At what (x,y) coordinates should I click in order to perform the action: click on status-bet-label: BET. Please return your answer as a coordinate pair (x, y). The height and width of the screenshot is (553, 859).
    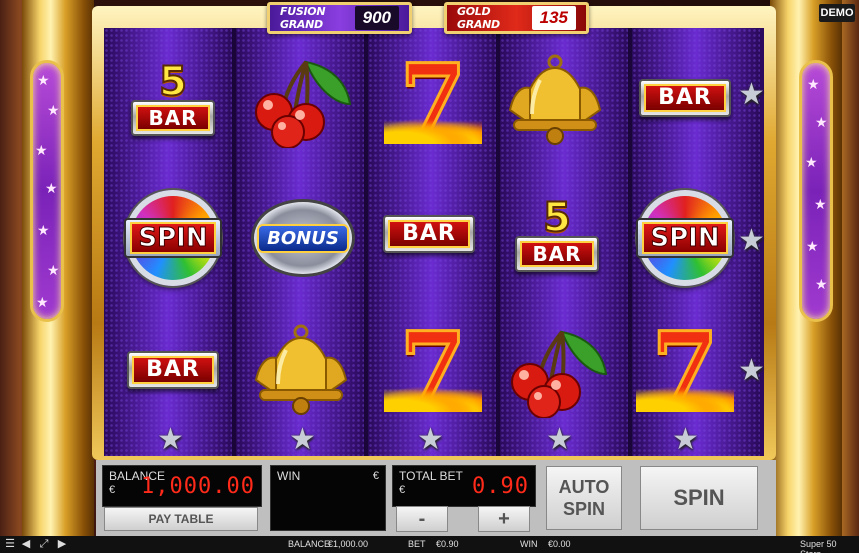
    Looking at the image, I should click on (417, 544).